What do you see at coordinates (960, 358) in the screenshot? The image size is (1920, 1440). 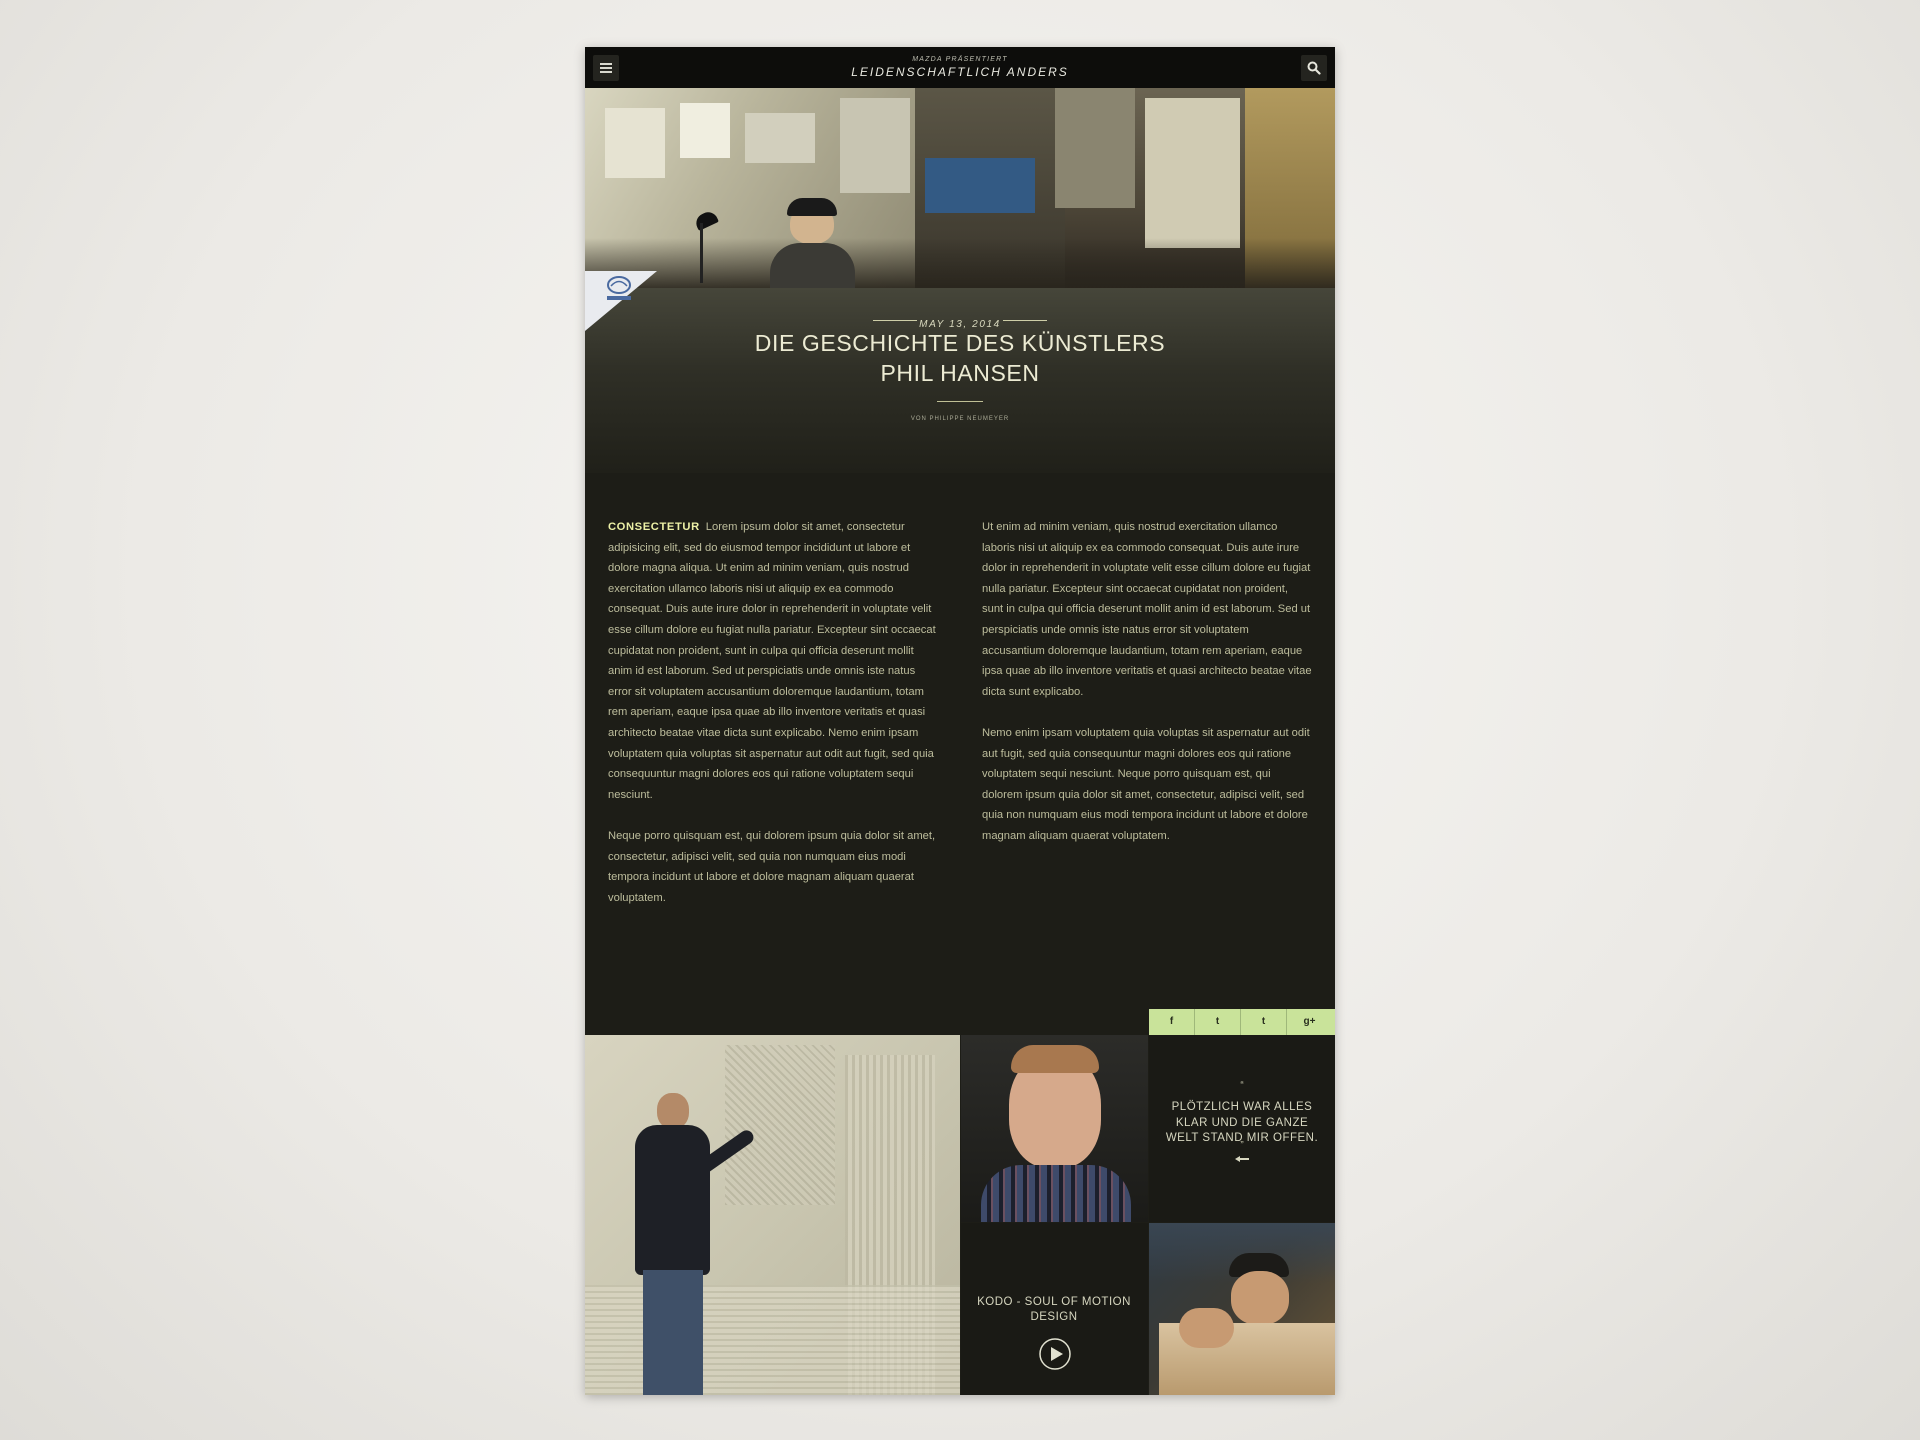 I see `article-title: DIE GESCHICHTE DES KÜNSTLERS PHIL HANSEN` at bounding box center [960, 358].